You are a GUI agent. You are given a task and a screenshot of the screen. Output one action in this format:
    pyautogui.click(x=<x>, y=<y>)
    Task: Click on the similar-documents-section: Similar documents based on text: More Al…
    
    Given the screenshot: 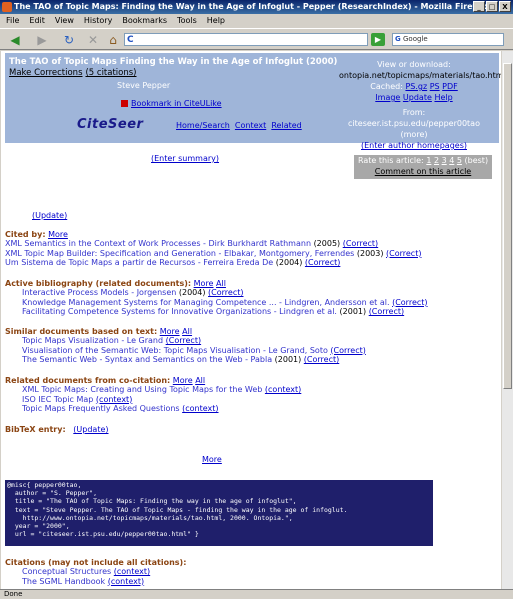 What is the action you would take?
    pyautogui.click(x=185, y=346)
    